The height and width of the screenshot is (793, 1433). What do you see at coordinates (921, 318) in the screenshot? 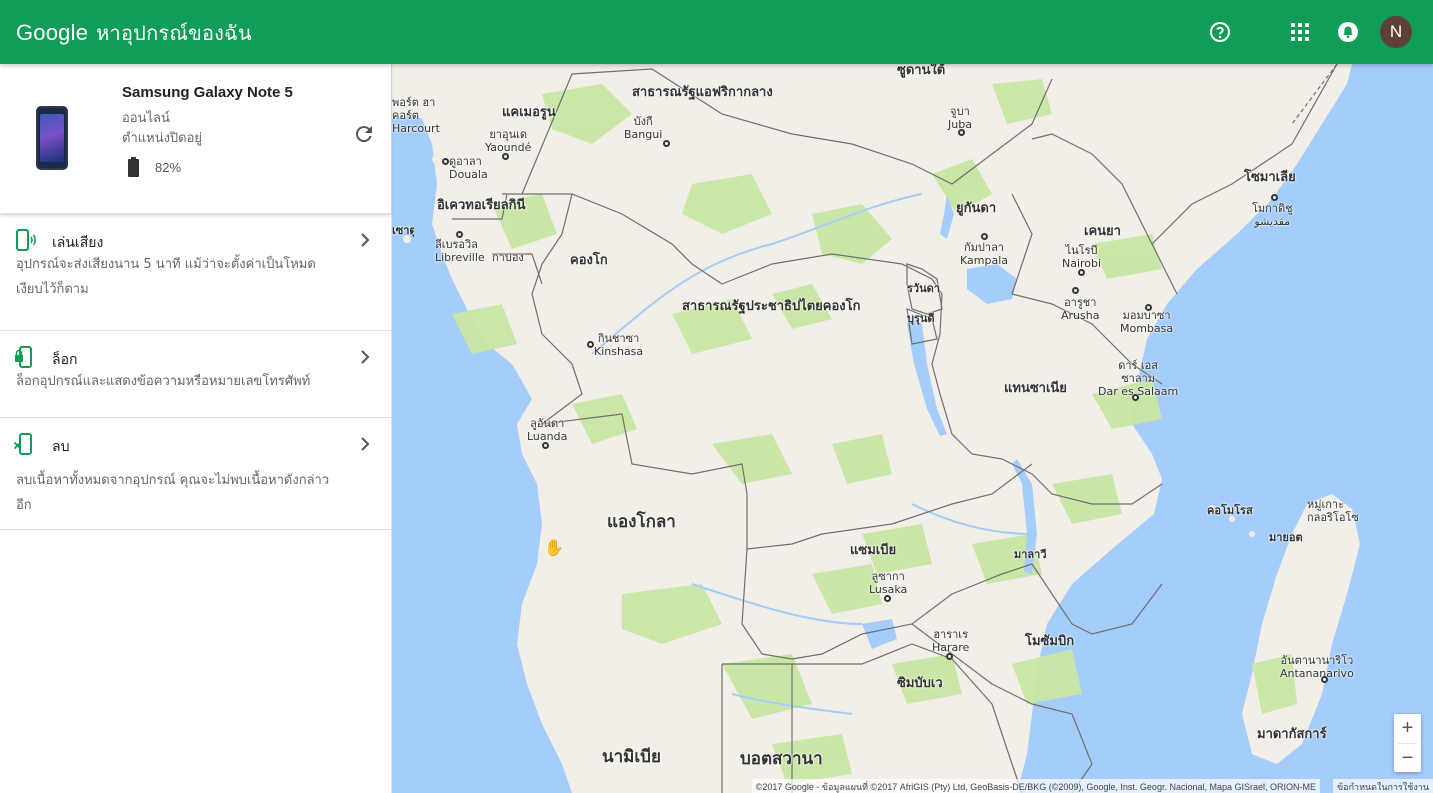
I see `country-label: บุรุนดี` at bounding box center [921, 318].